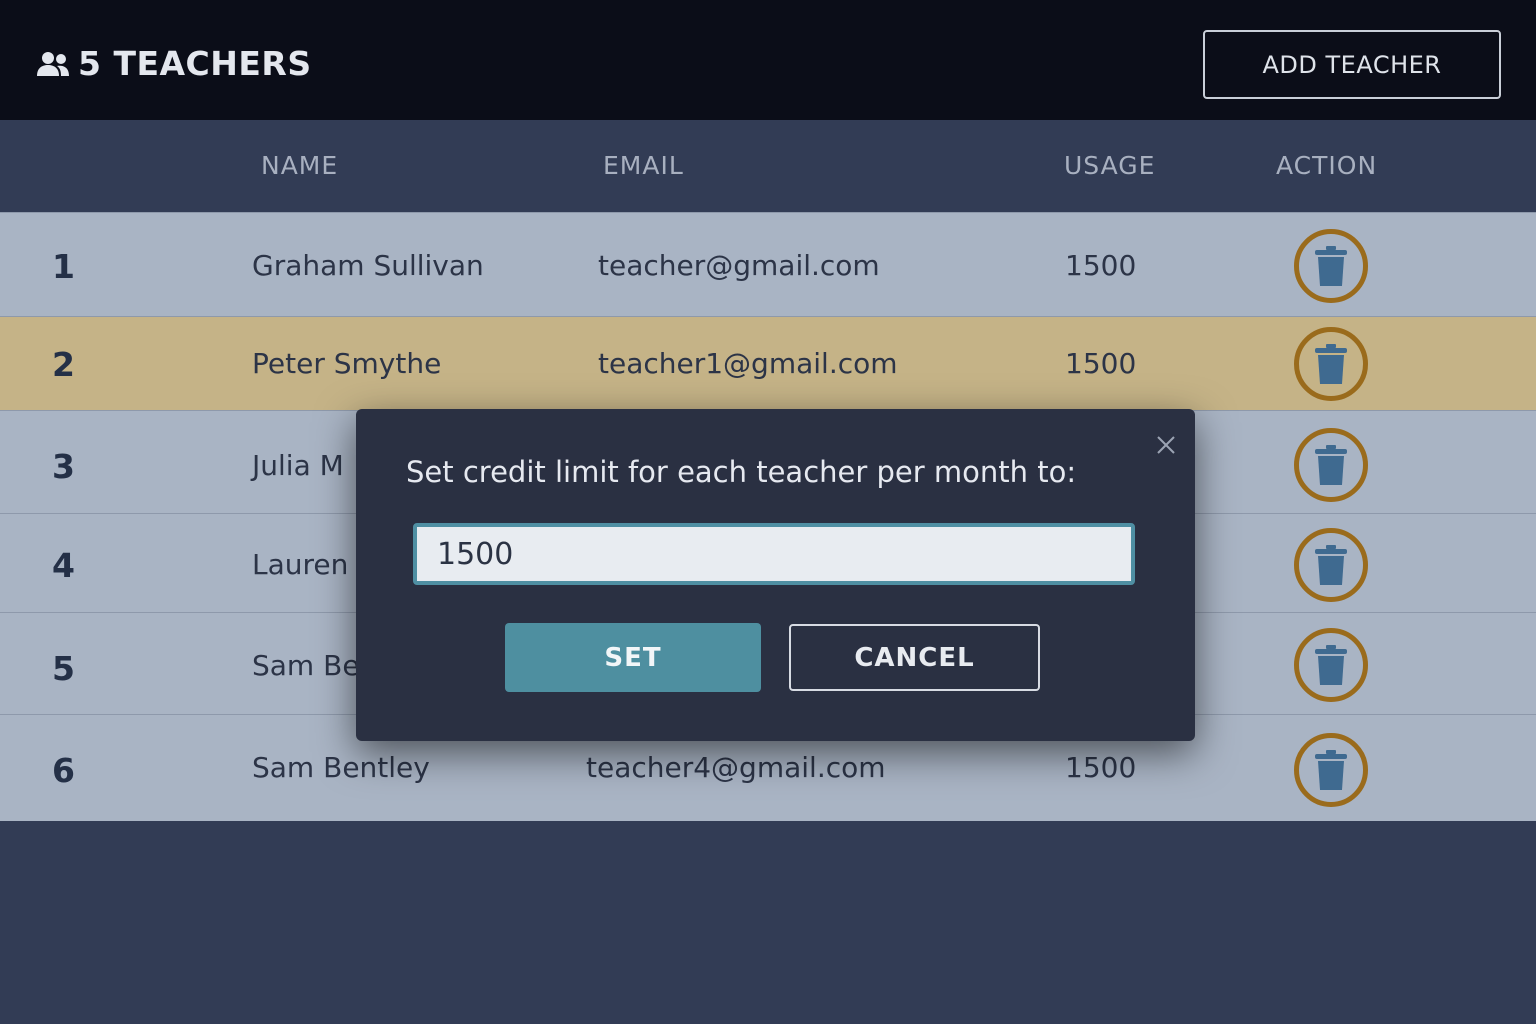 This screenshot has width=1536, height=1024. I want to click on row-name: Peter Smythe, so click(347, 363).